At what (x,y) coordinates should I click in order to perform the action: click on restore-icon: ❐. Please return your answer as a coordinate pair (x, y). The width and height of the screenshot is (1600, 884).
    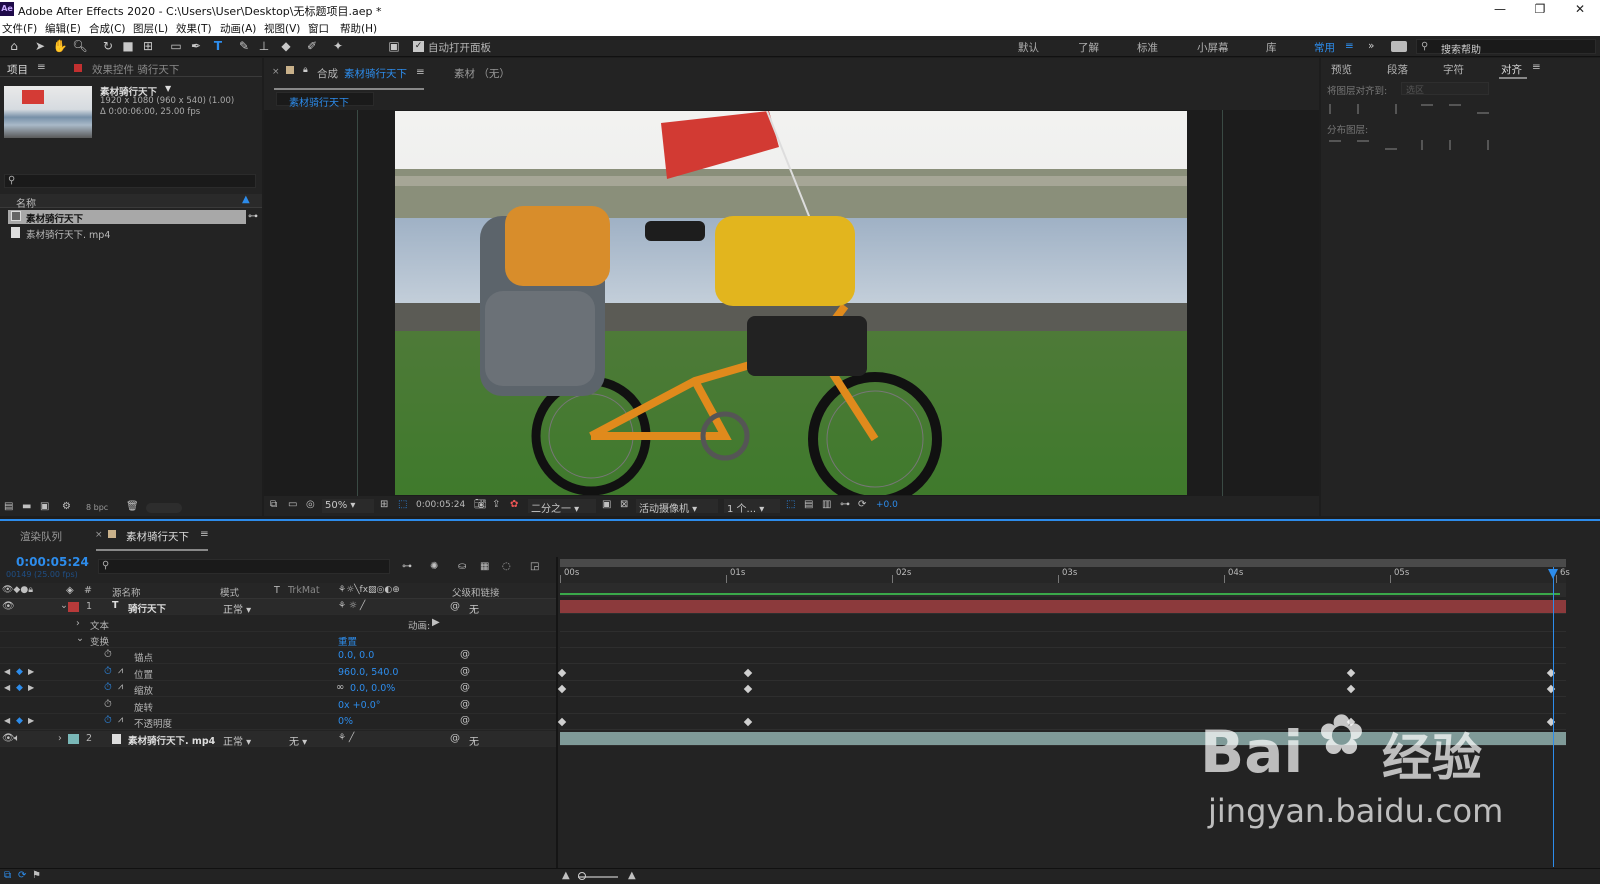
    Looking at the image, I should click on (1540, 9).